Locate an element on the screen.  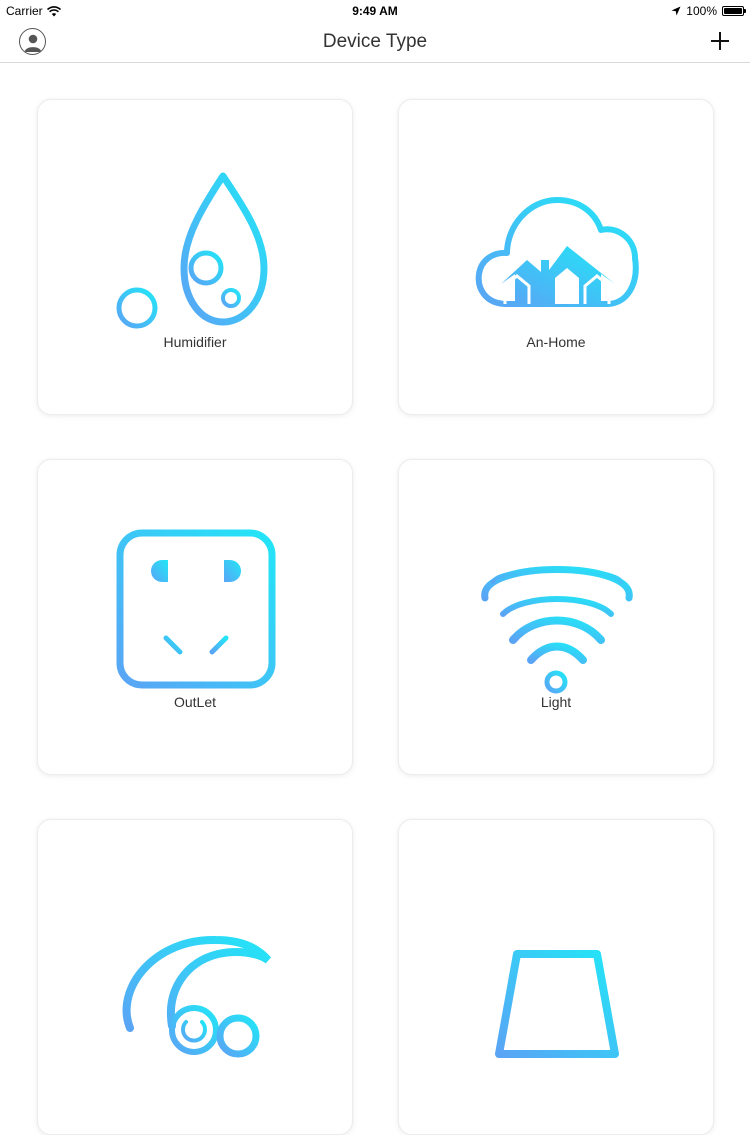
lamp-icon is located at coordinates (557, 1004).